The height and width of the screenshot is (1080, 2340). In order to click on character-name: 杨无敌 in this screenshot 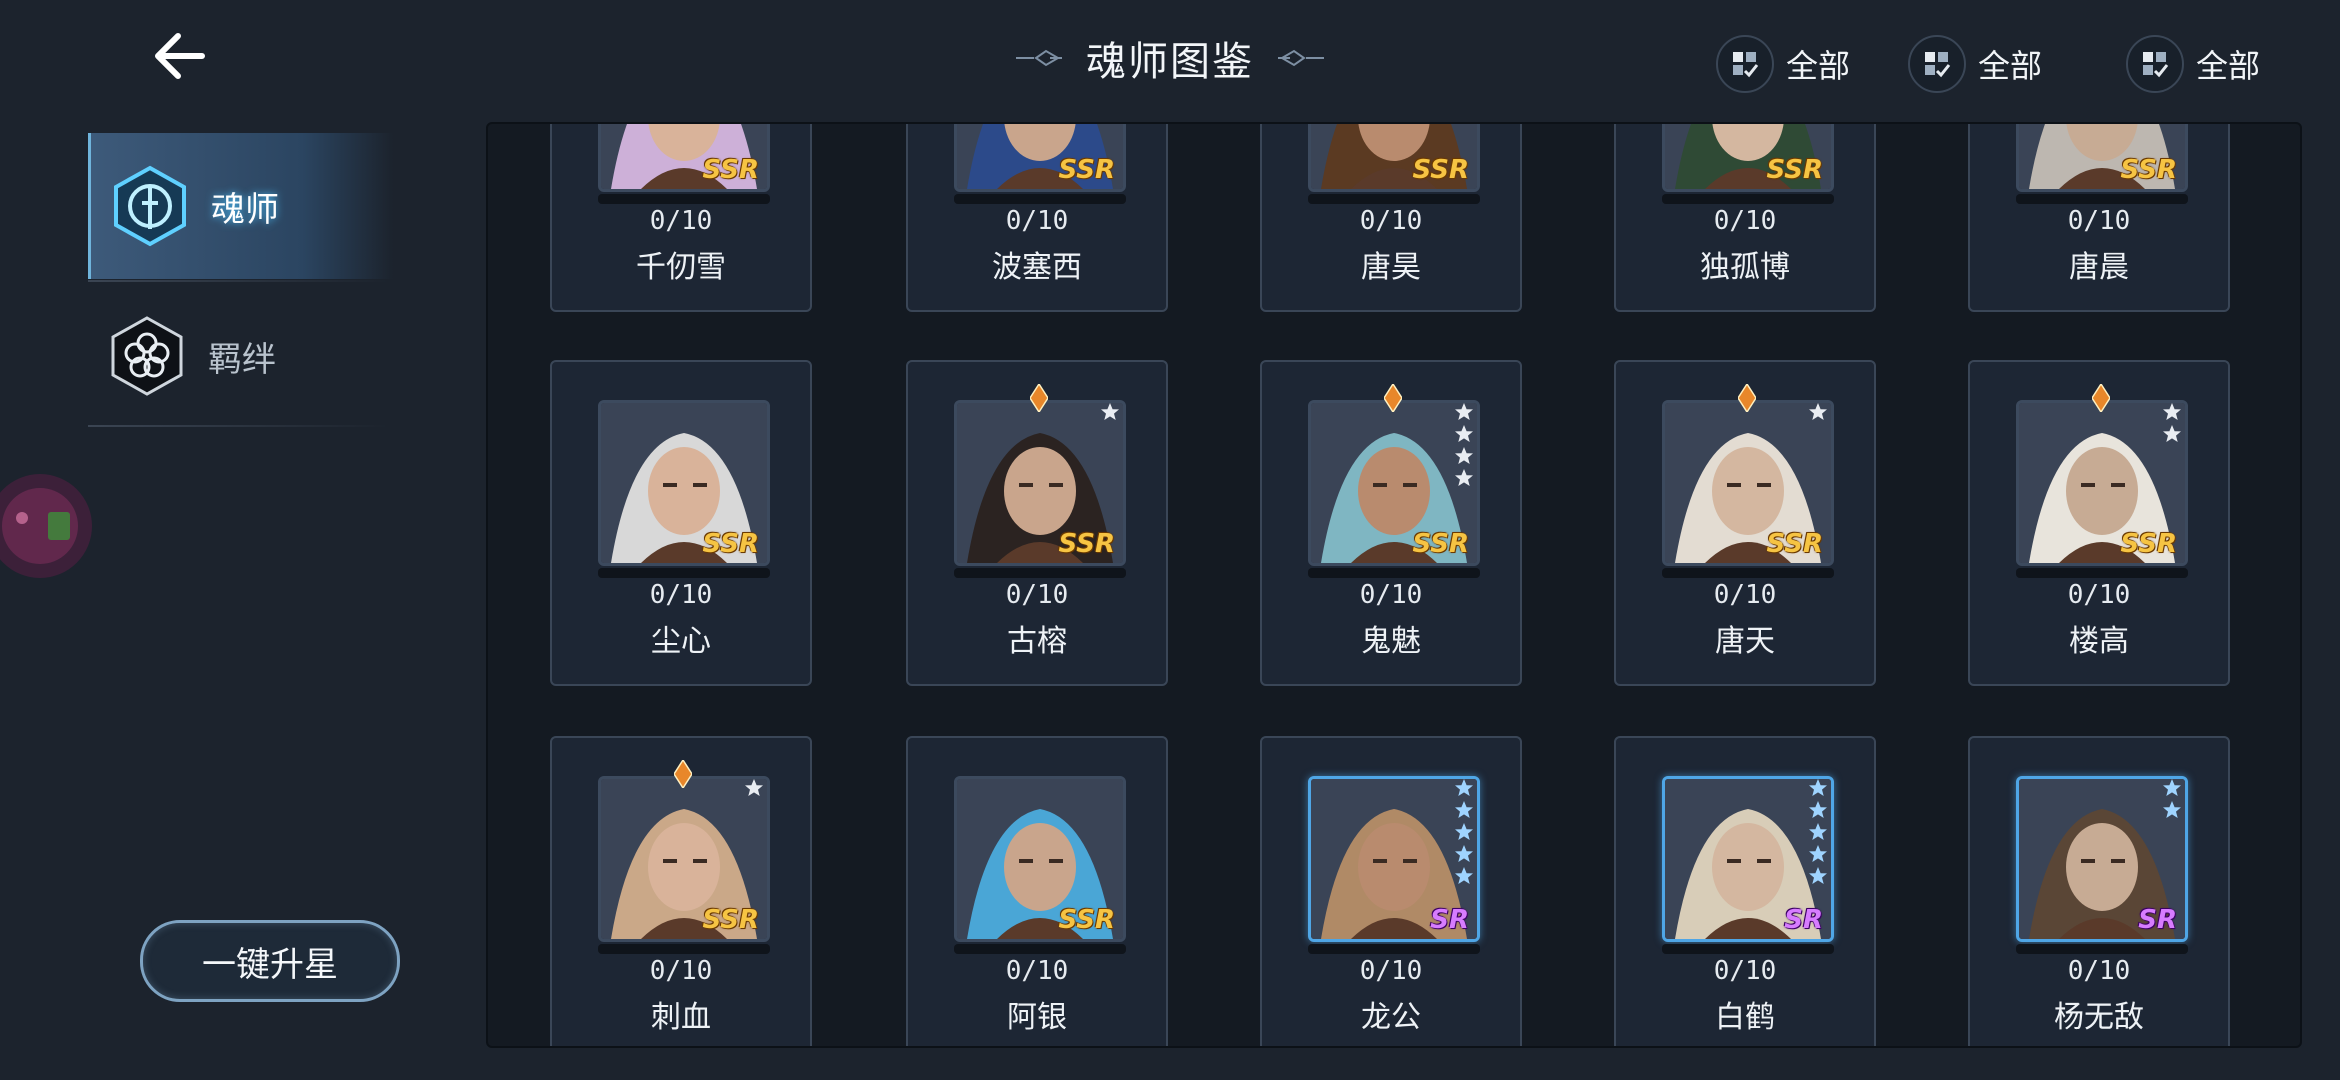, I will do `click(2099, 1017)`.